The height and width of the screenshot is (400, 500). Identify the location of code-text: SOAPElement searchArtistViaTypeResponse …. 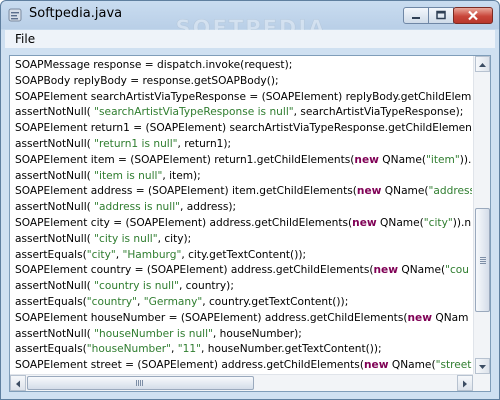
(243, 96).